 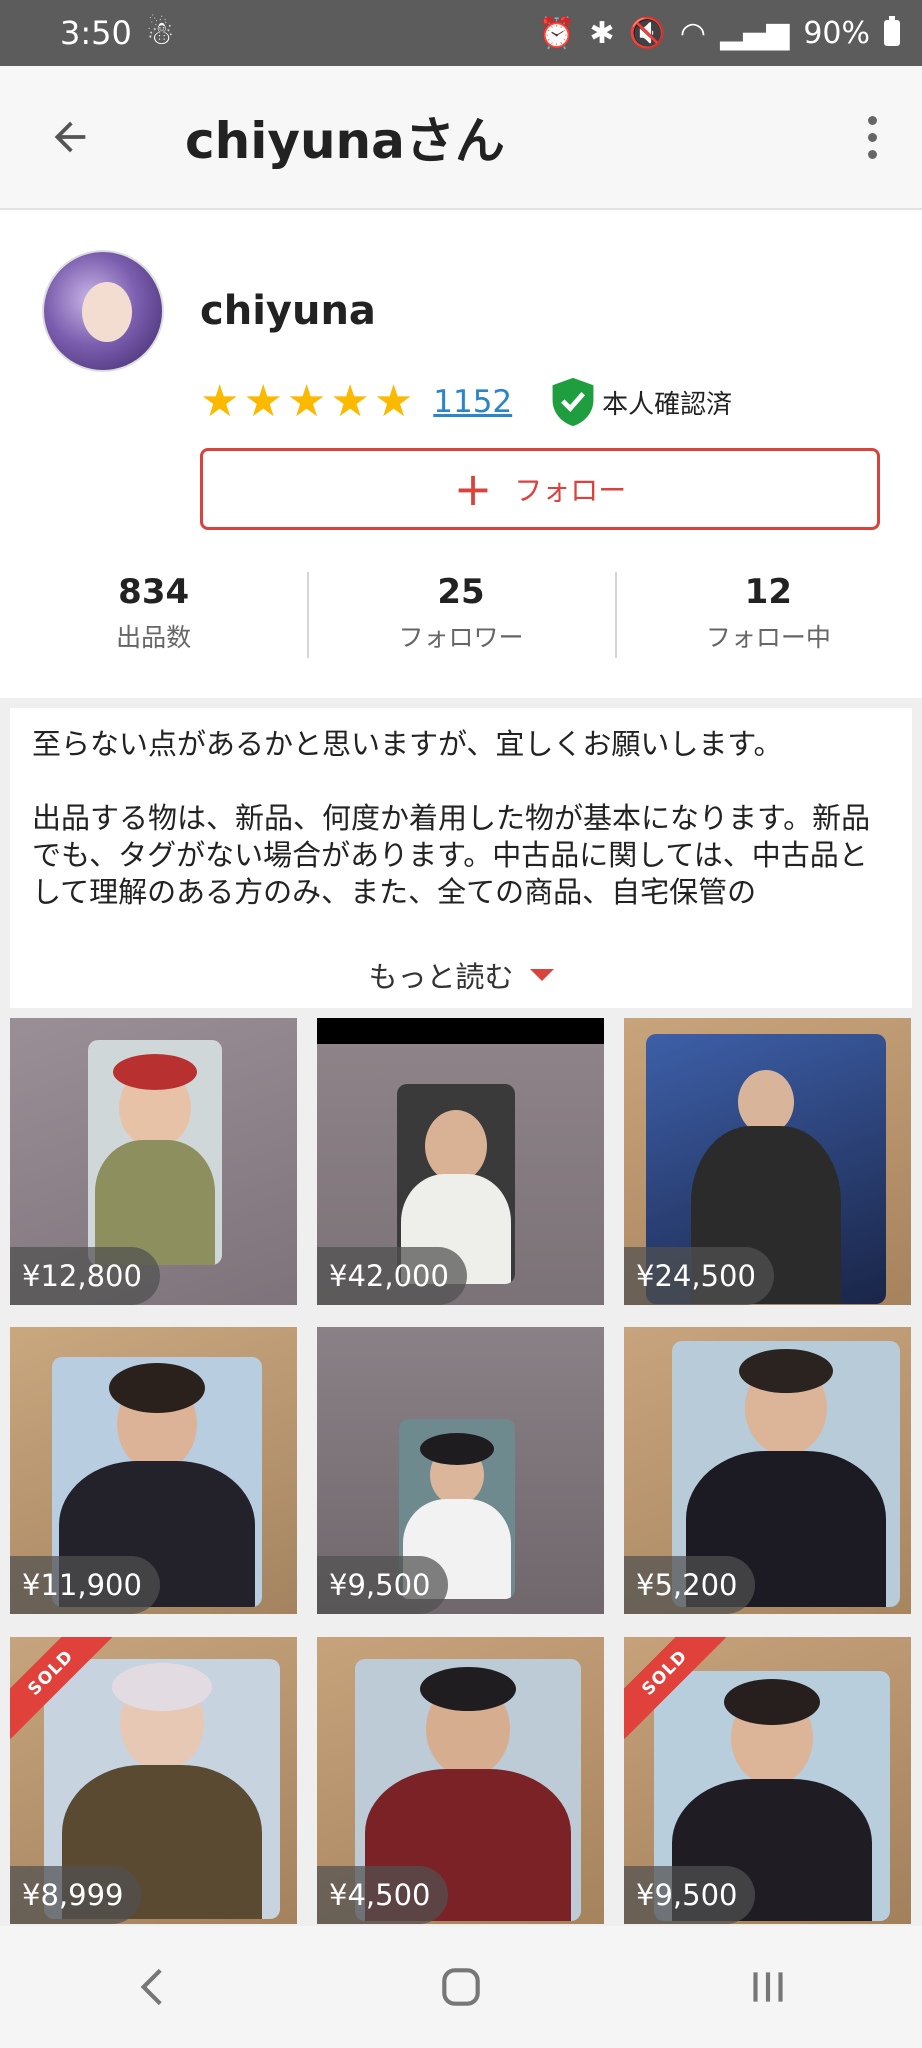 I want to click on item-price: ¥5,200, so click(x=690, y=1585).